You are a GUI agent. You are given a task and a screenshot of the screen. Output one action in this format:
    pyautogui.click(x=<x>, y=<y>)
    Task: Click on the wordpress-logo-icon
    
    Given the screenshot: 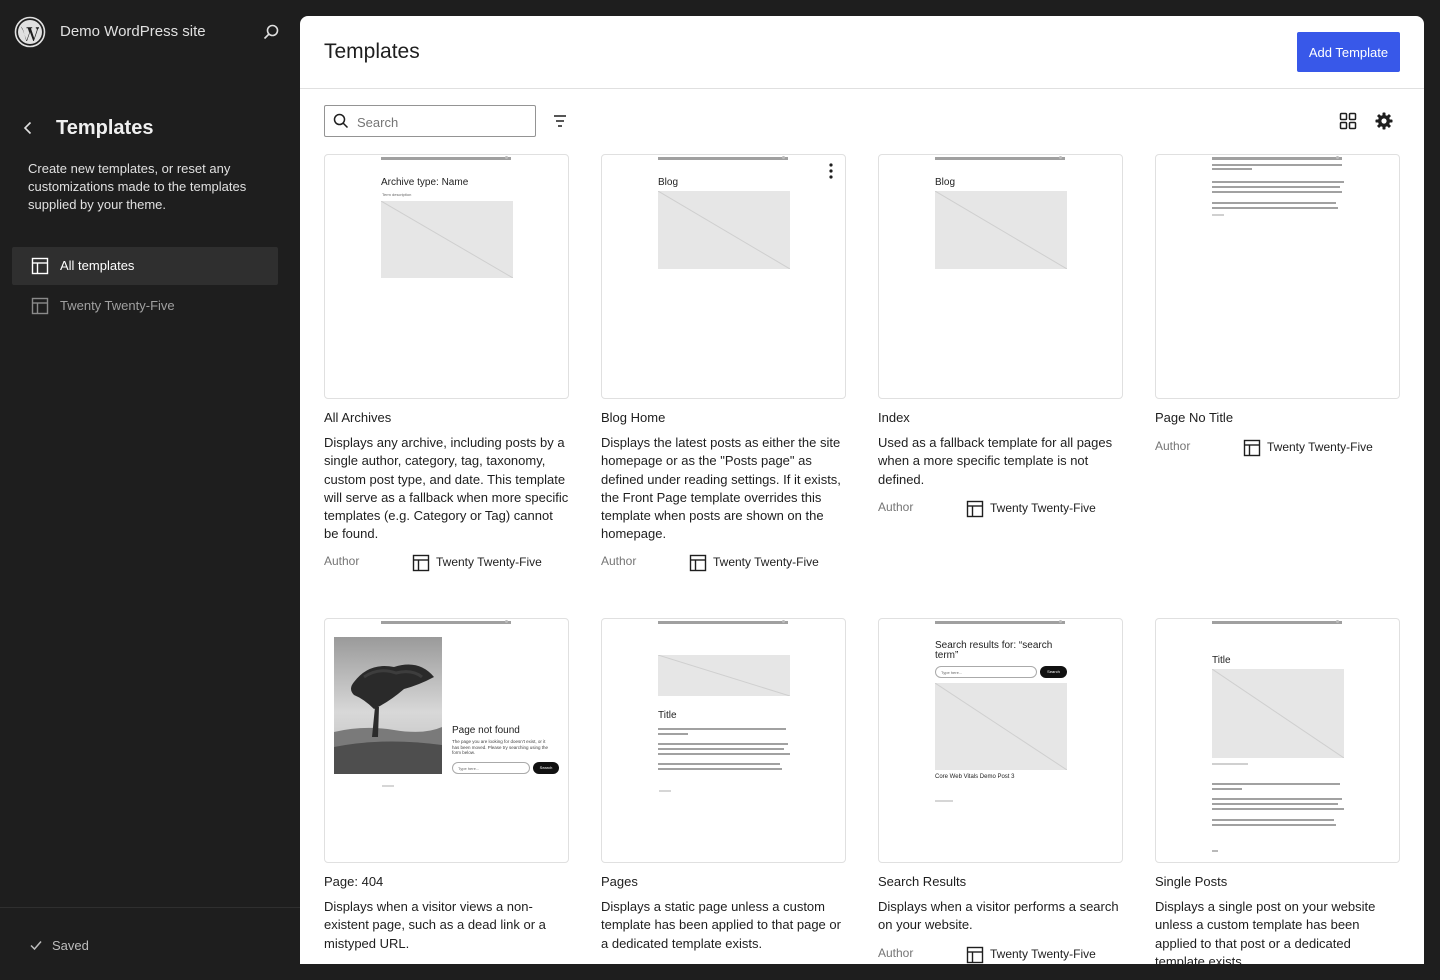 What is the action you would take?
    pyautogui.click(x=30, y=32)
    